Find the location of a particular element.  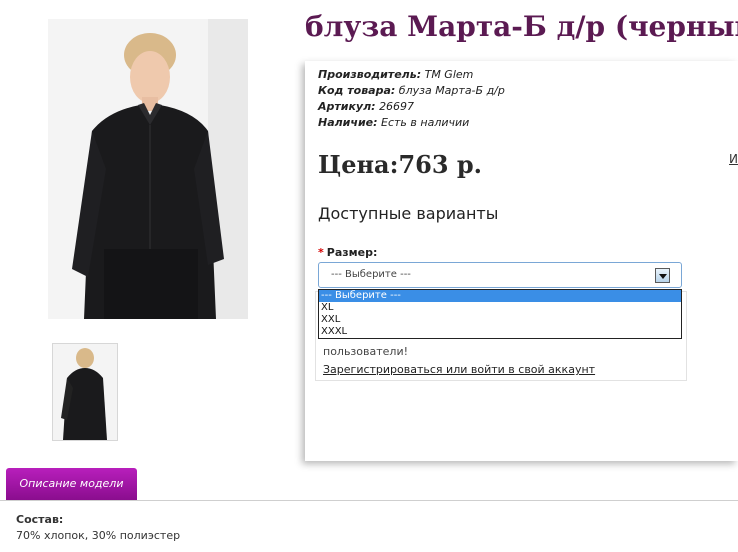

size-option-default: --- Выберите --- is located at coordinates (500, 296).